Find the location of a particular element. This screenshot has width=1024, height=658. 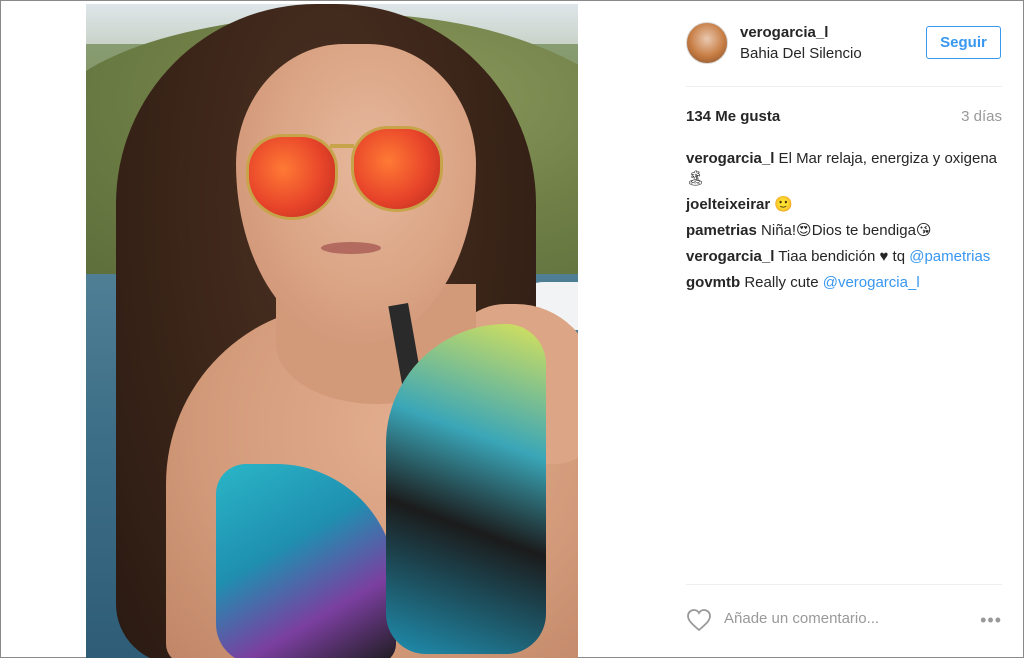

comment-user: pametrias is located at coordinates (721, 230).